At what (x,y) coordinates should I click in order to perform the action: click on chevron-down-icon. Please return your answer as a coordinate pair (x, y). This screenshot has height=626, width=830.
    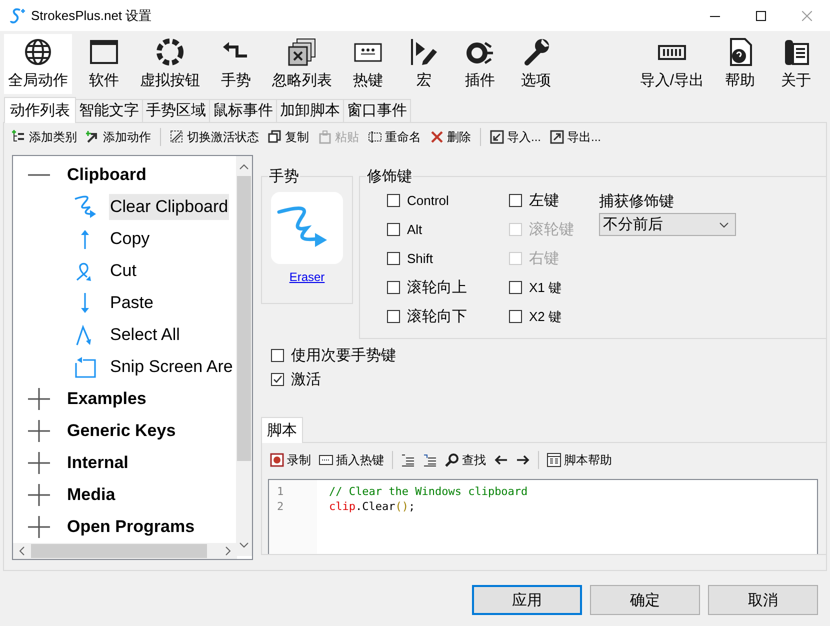
    Looking at the image, I should click on (724, 225).